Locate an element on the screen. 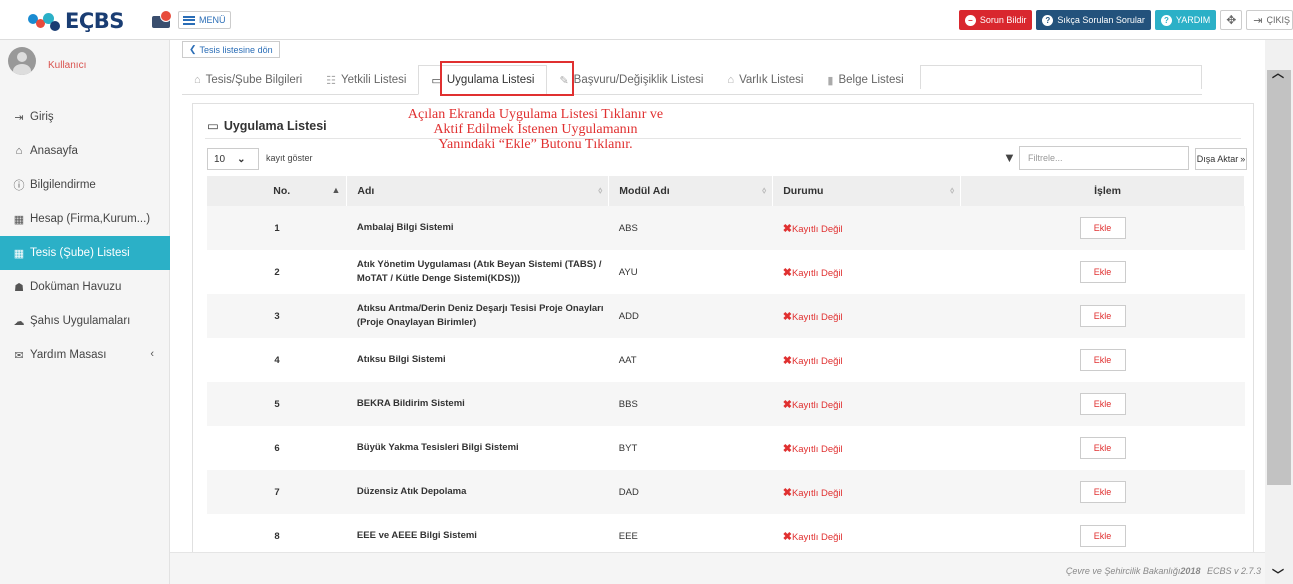 The image size is (1293, 584). back-to-list-button: ❮ Tesis listesine dön is located at coordinates (231, 49).